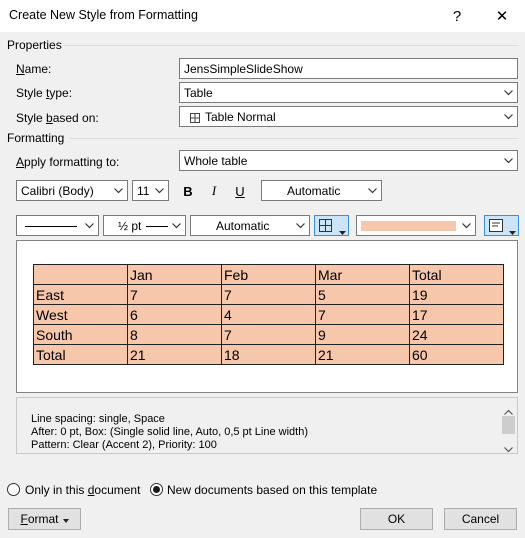 The width and height of the screenshot is (525, 538). I want to click on bold-button: B, so click(188, 191).